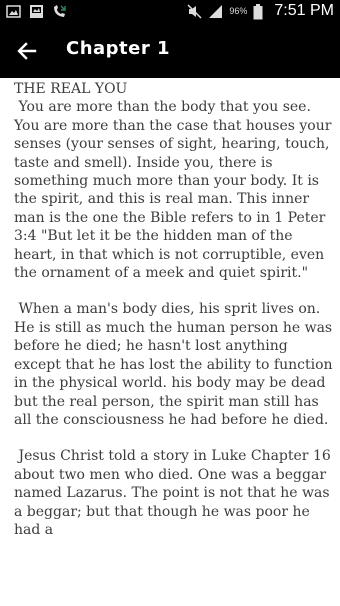 The width and height of the screenshot is (340, 606). I want to click on clock: 7:51 PM, so click(304, 10).